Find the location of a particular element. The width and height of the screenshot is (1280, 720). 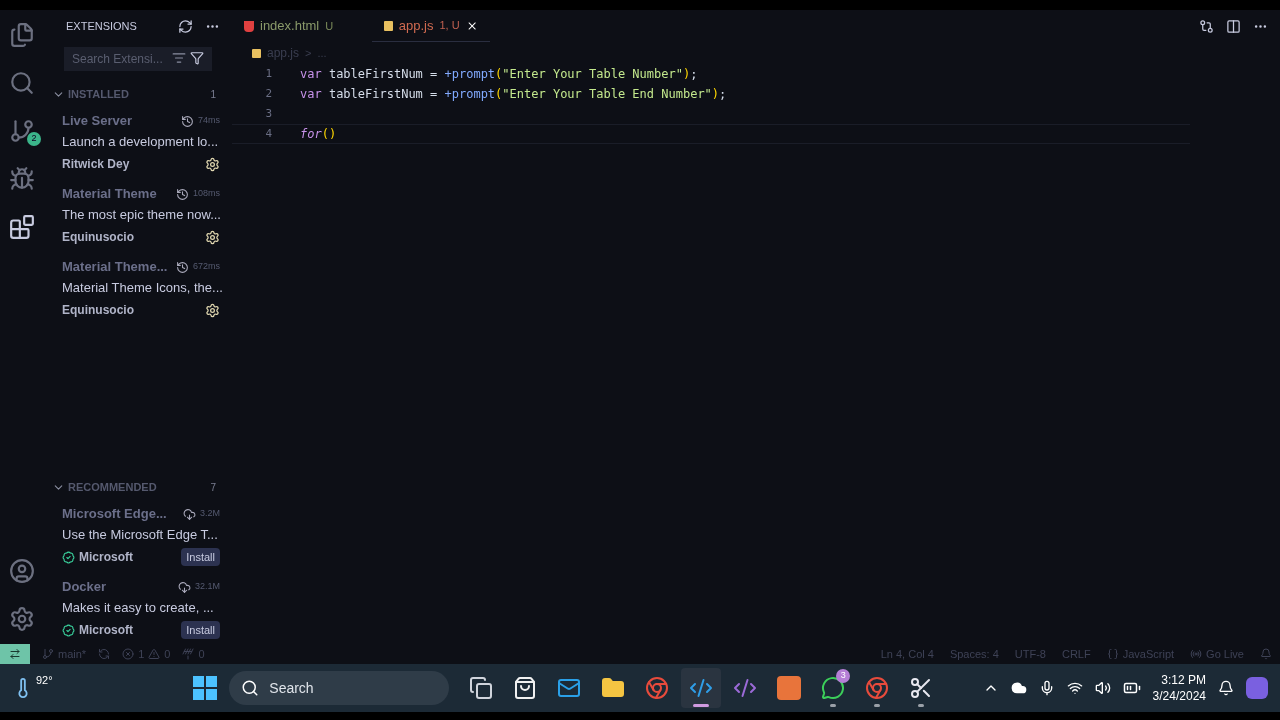

taskbar-search-field: Search is located at coordinates (339, 688).